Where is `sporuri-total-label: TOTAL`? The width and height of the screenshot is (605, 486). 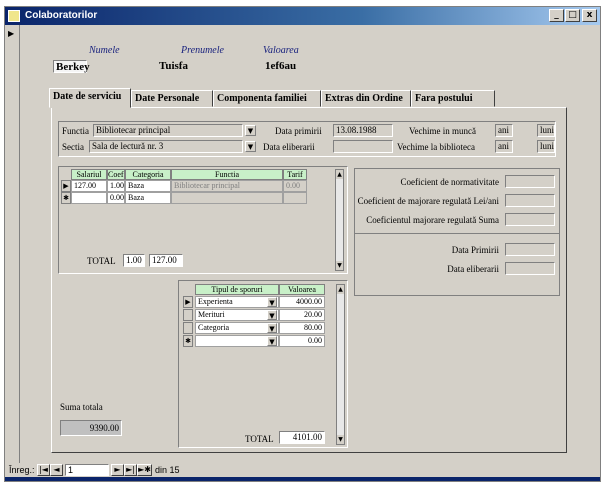 sporuri-total-label: TOTAL is located at coordinates (259, 439).